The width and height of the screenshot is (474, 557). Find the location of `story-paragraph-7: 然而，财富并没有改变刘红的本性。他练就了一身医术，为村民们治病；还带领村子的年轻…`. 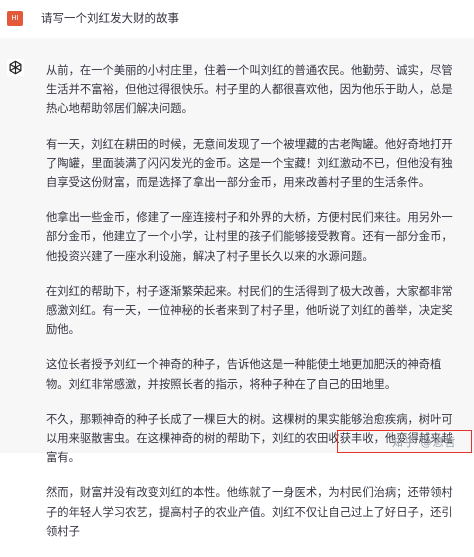

story-paragraph-7: 然而，财富并没有改变刘红的本性。他练就了一身医术，为村民们治病；还带领村子的年轻… is located at coordinates (249, 512).